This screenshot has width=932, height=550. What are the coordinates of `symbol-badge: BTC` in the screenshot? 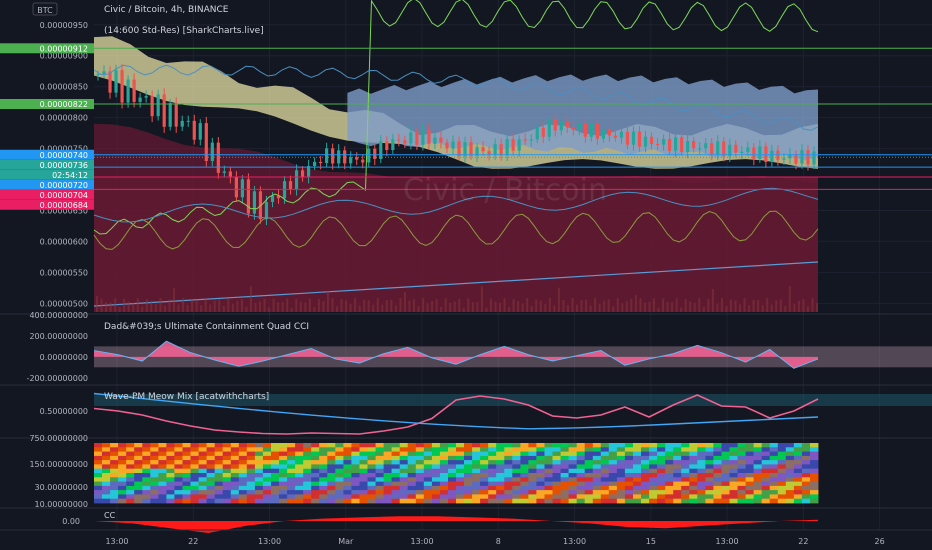 It's located at (45, 10).